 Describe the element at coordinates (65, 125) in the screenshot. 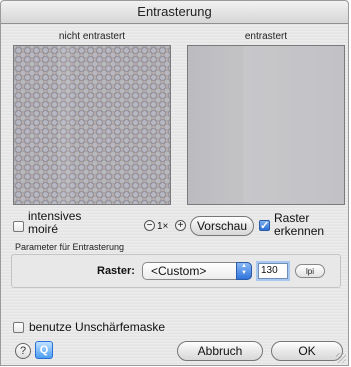

I see `preview-stripe` at that location.